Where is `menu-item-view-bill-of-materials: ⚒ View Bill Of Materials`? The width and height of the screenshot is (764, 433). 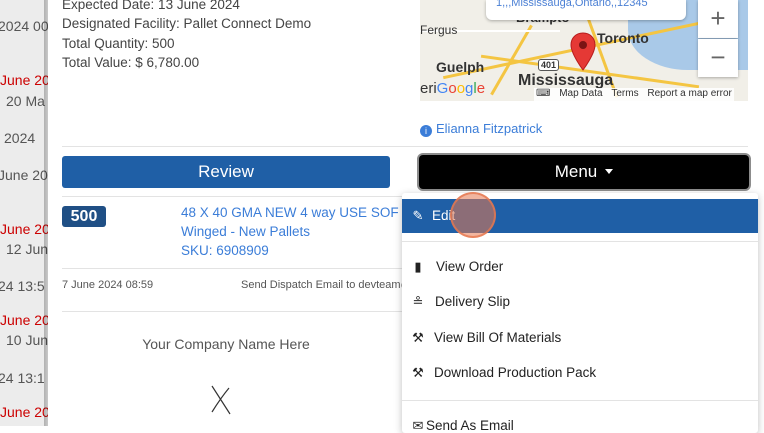
menu-item-view-bill-of-materials: ⚒ View Bill Of Materials is located at coordinates (580, 338).